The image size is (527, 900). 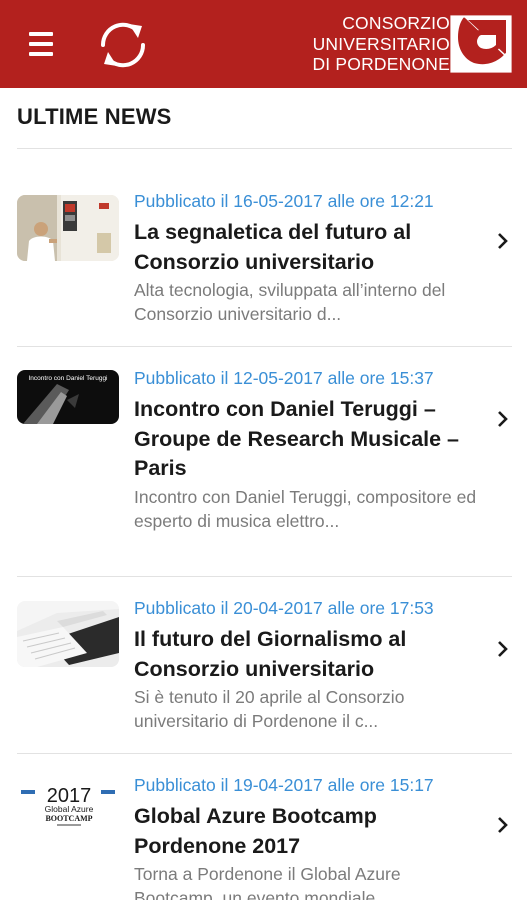 What do you see at coordinates (284, 378) in the screenshot?
I see `news-date: Pubblicato il 12-05-2017 alle ore 15:37` at bounding box center [284, 378].